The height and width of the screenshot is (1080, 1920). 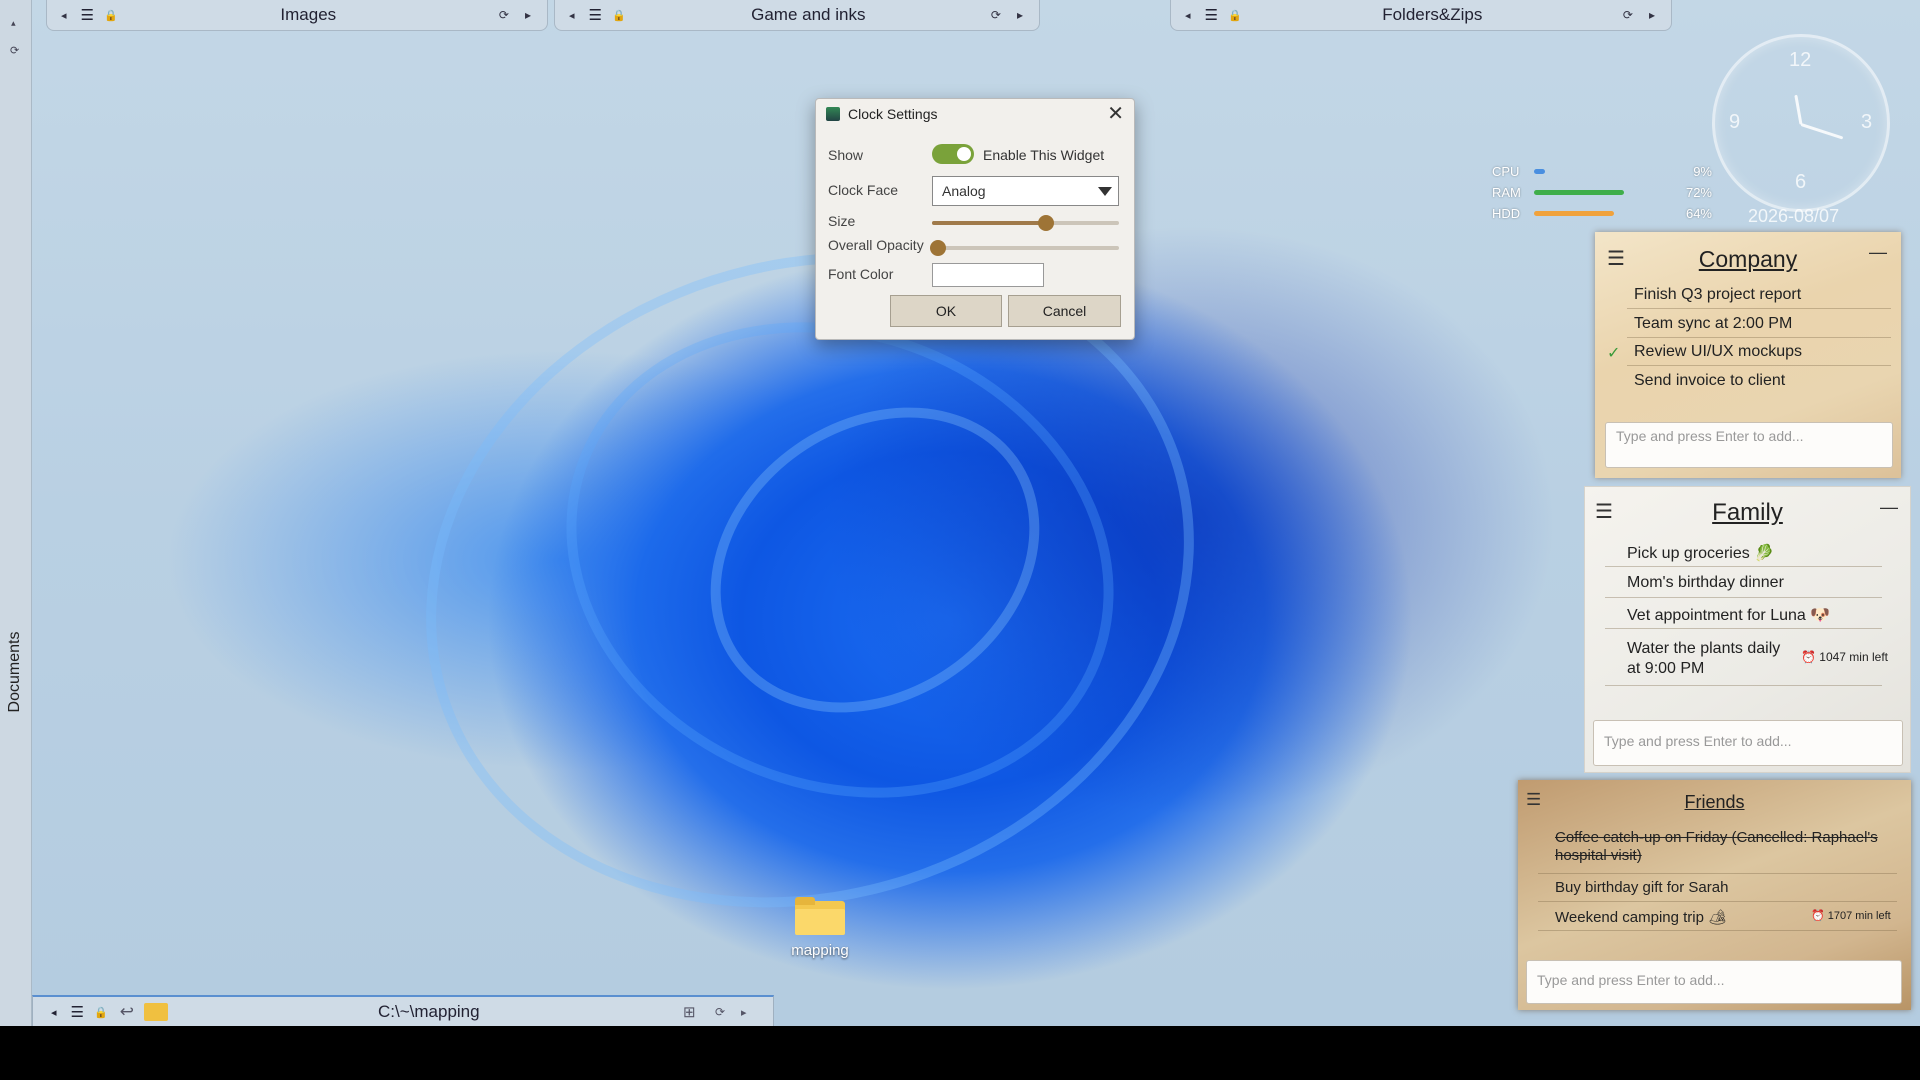 What do you see at coordinates (1064, 311) in the screenshot?
I see `cancel-button: Cancel` at bounding box center [1064, 311].